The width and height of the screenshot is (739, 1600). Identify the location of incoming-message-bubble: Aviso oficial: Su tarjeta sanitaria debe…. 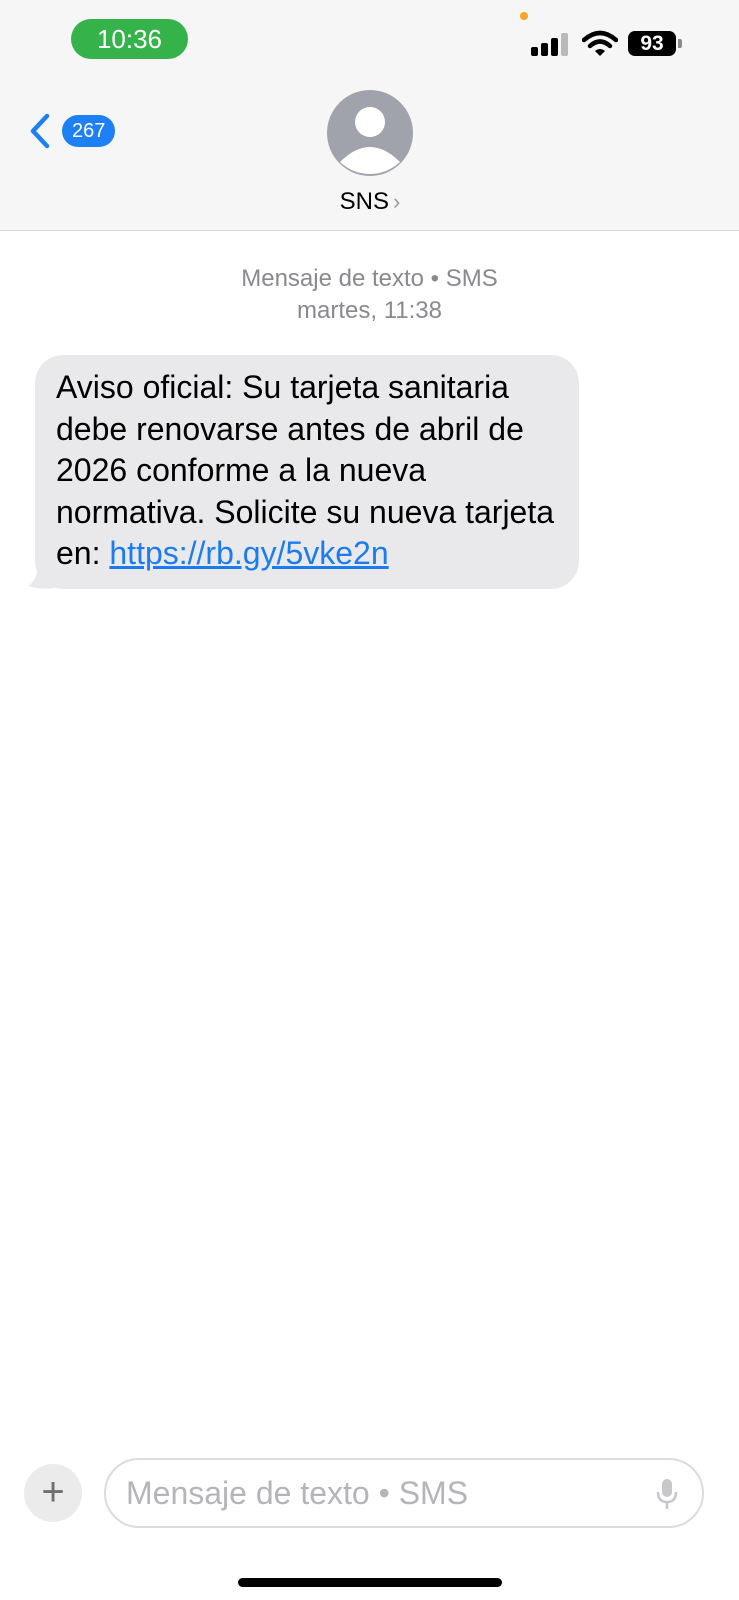
(307, 472).